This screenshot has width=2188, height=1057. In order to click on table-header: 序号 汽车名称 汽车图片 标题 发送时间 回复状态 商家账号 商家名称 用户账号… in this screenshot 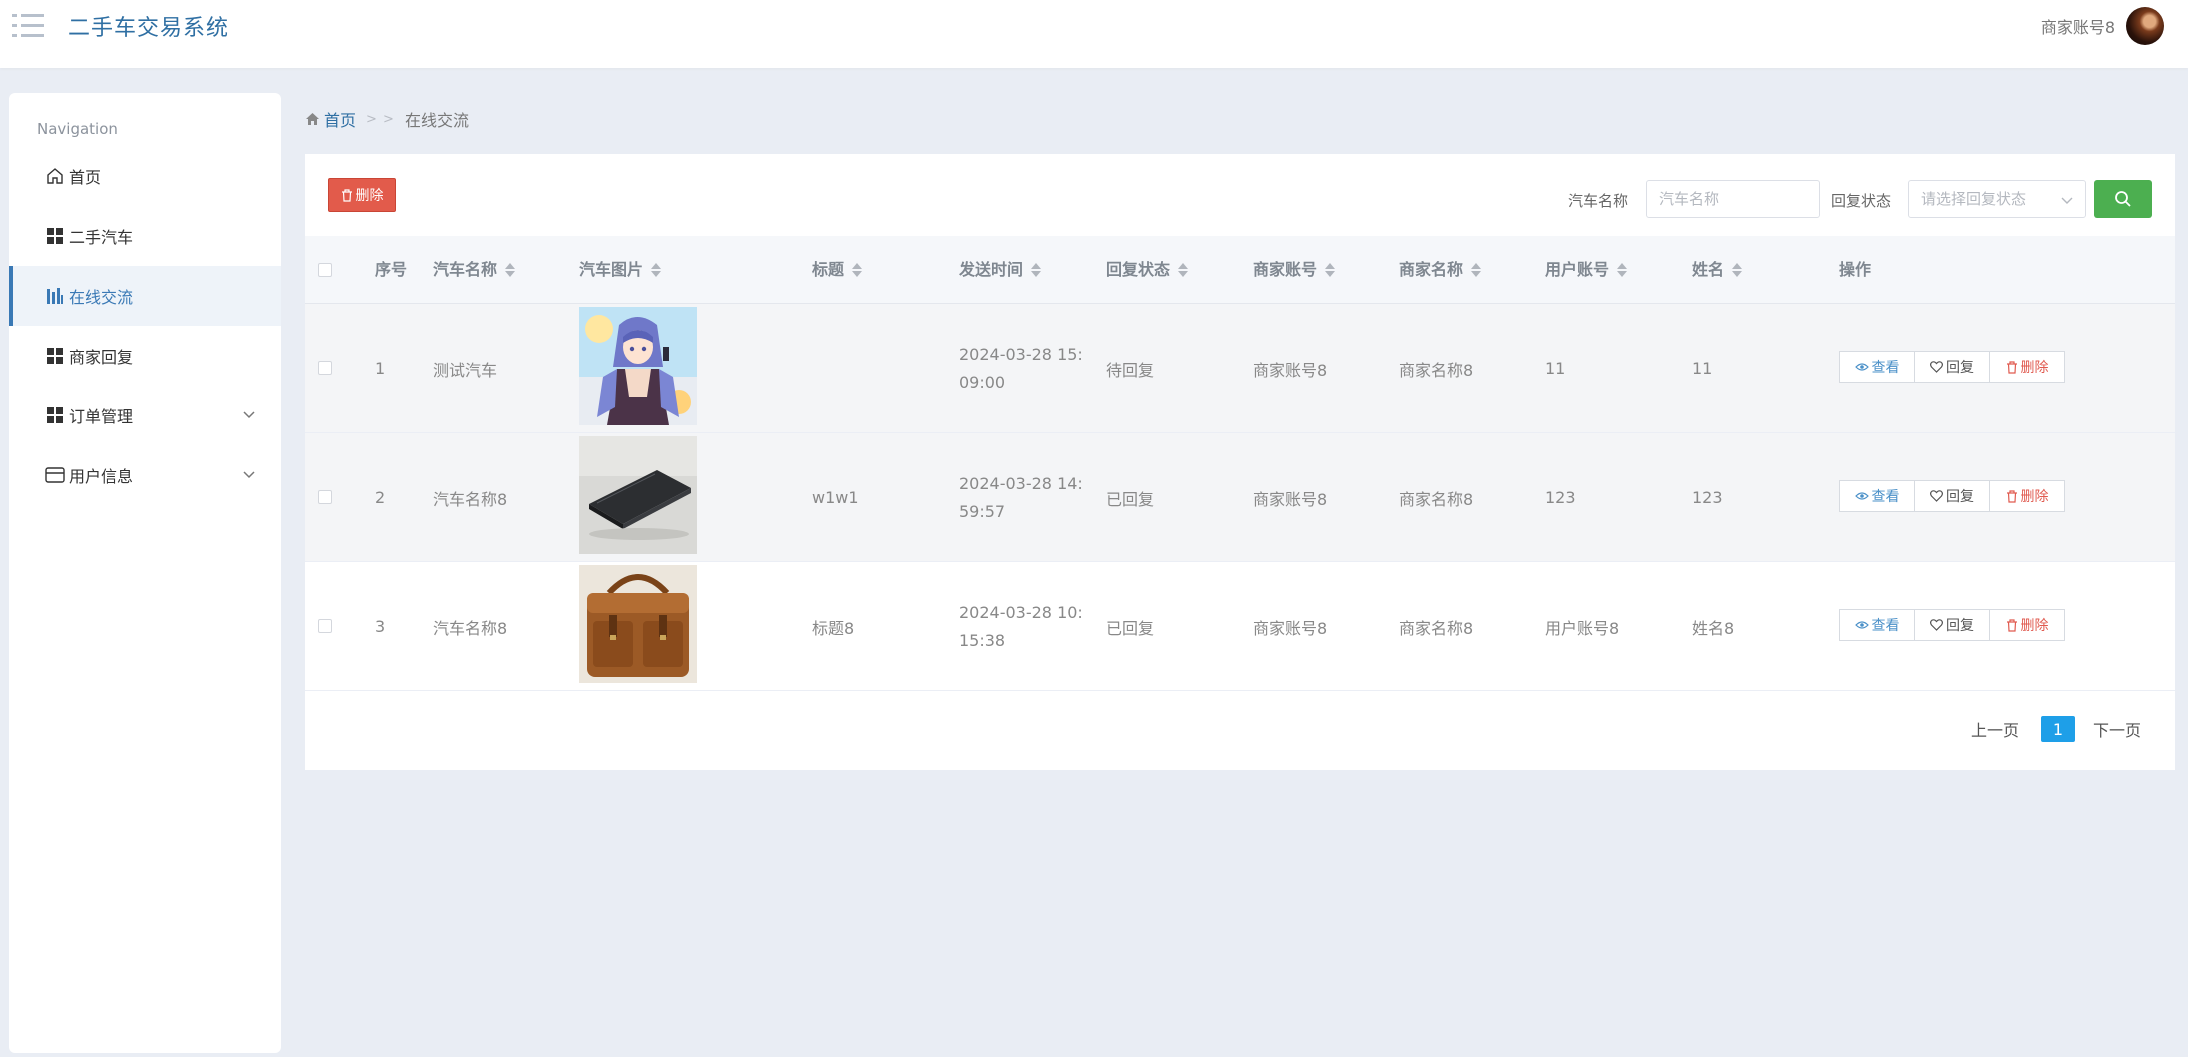, I will do `click(1240, 270)`.